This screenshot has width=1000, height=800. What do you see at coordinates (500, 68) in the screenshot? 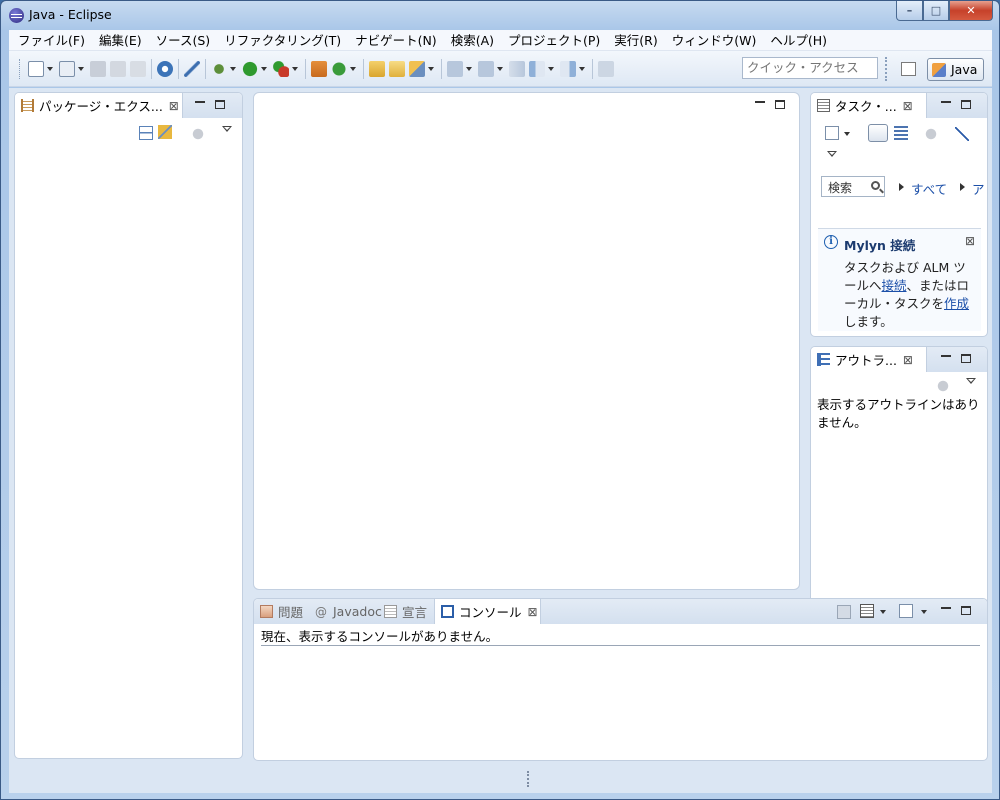
I see `previous-annotation-dropdown-icon` at bounding box center [500, 68].